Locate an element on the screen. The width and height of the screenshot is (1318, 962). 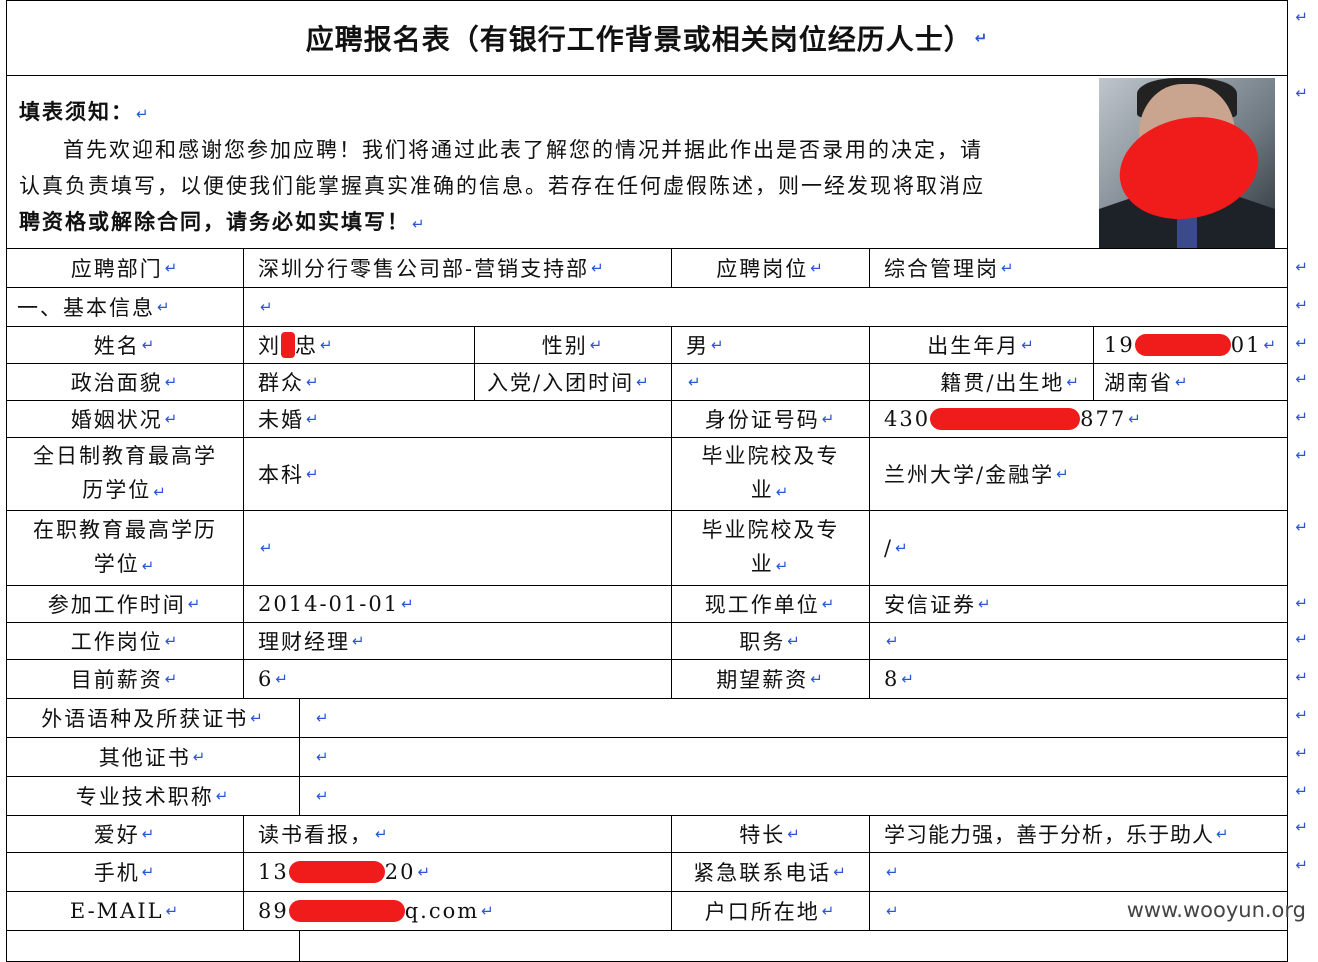
emergency-value: ↵ is located at coordinates (1077, 872).